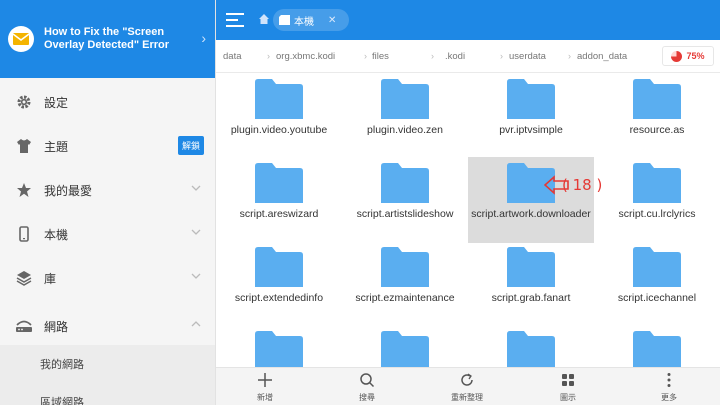 This screenshot has height=405, width=720. I want to click on search-button: 搜尋, so click(367, 386).